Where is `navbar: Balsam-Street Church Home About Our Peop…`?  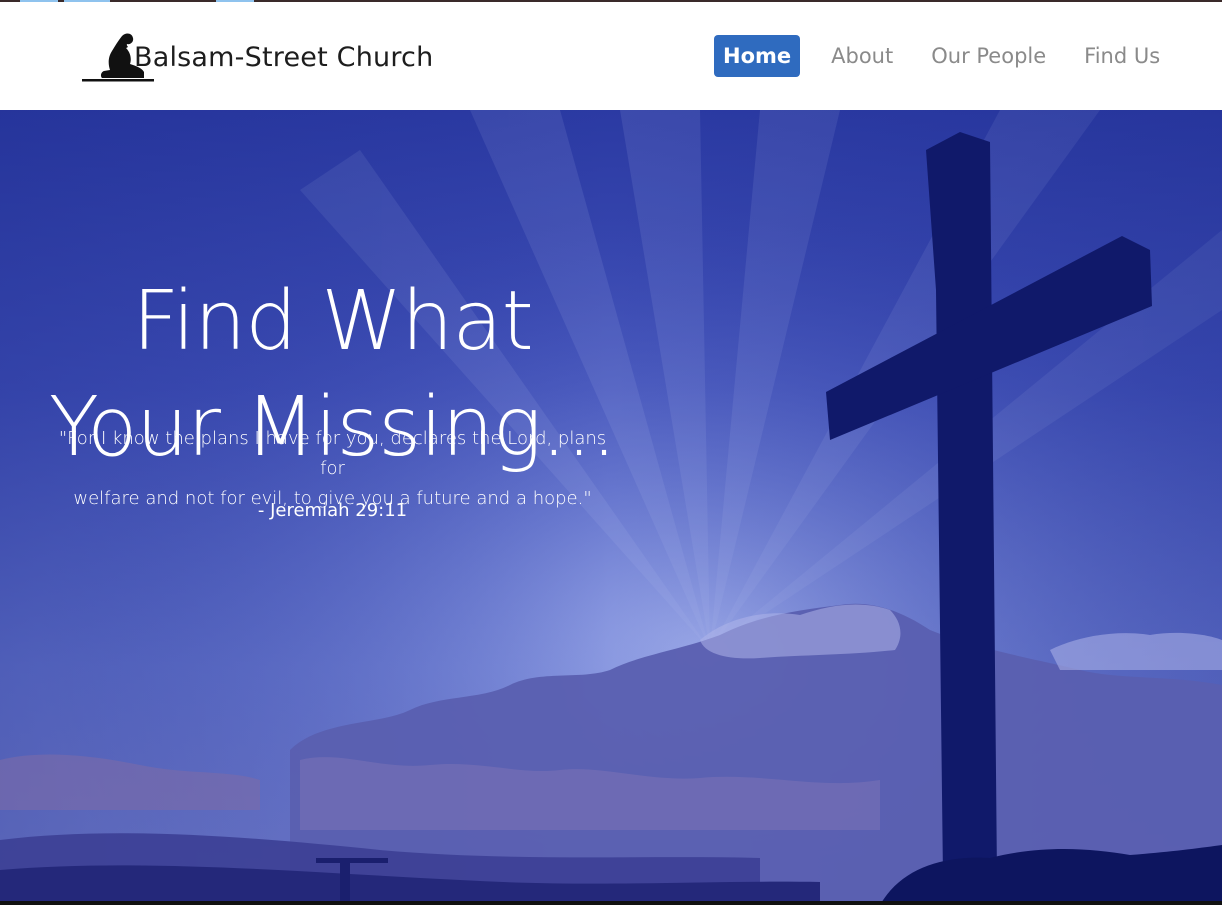 navbar: Balsam-Street Church Home About Our Peop… is located at coordinates (611, 56).